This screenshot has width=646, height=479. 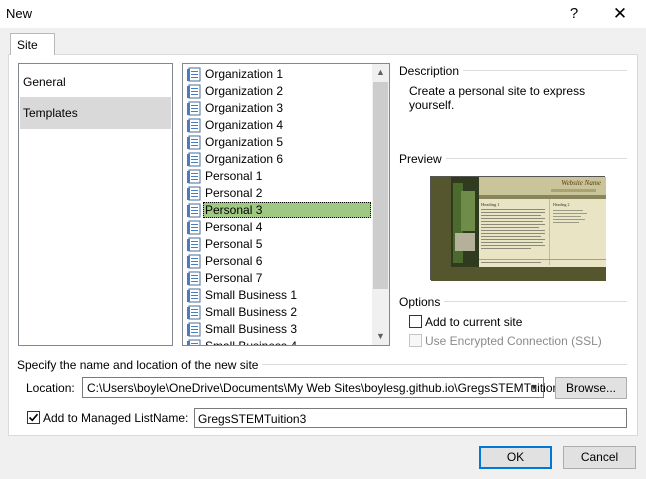 What do you see at coordinates (251, 312) in the screenshot?
I see `template-label: Small Business 2` at bounding box center [251, 312].